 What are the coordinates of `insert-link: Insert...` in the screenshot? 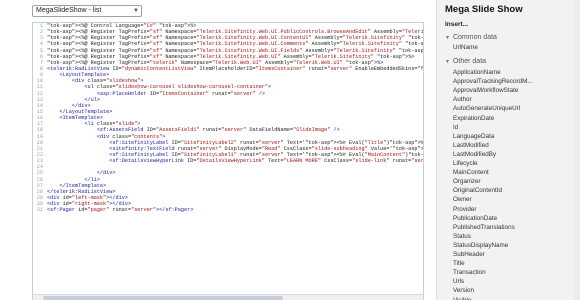 It's located at (456, 24).